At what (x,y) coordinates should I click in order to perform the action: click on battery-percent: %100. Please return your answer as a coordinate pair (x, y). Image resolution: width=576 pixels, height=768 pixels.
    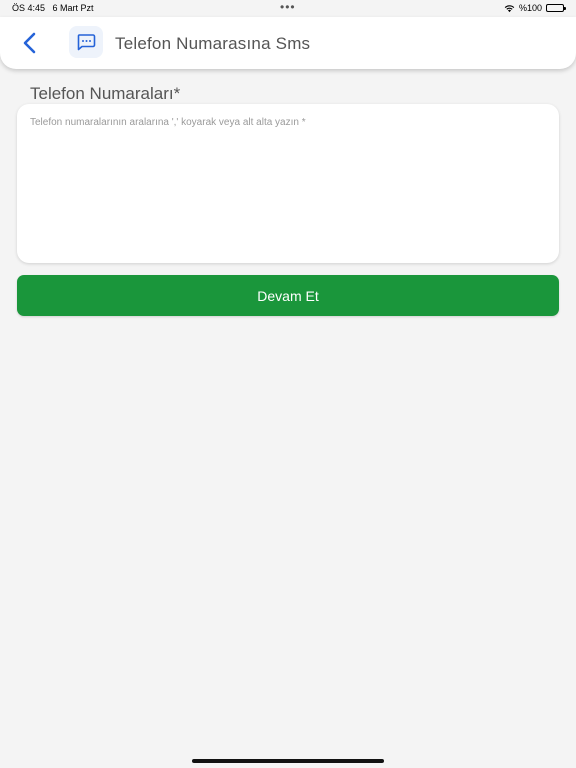
    Looking at the image, I should click on (530, 8).